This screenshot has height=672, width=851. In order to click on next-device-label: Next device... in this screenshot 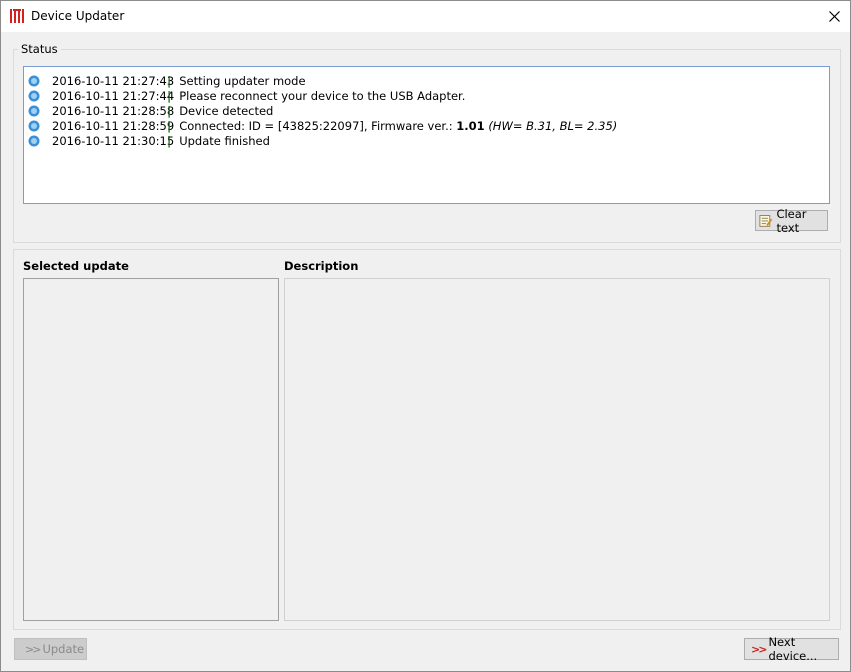, I will do `click(793, 649)`.